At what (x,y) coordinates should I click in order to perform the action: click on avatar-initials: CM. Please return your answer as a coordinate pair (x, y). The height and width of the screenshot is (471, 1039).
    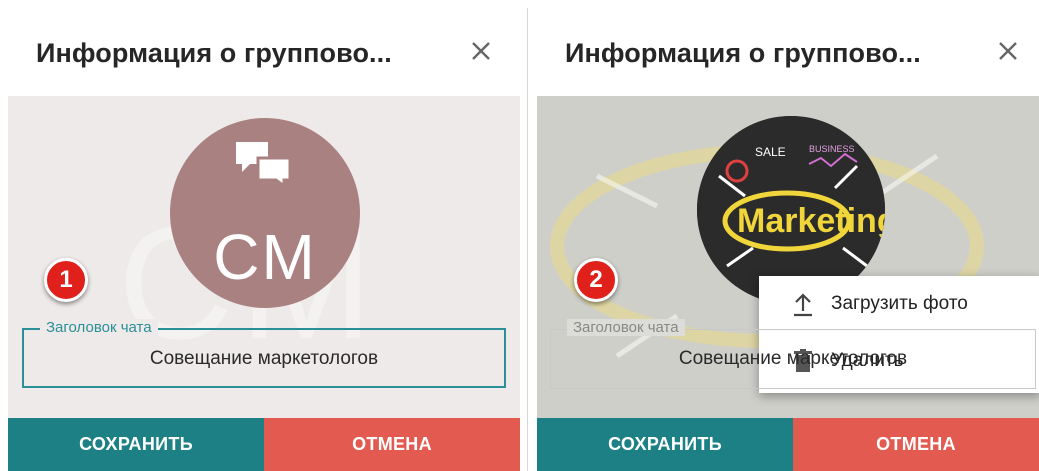
    Looking at the image, I should click on (265, 257).